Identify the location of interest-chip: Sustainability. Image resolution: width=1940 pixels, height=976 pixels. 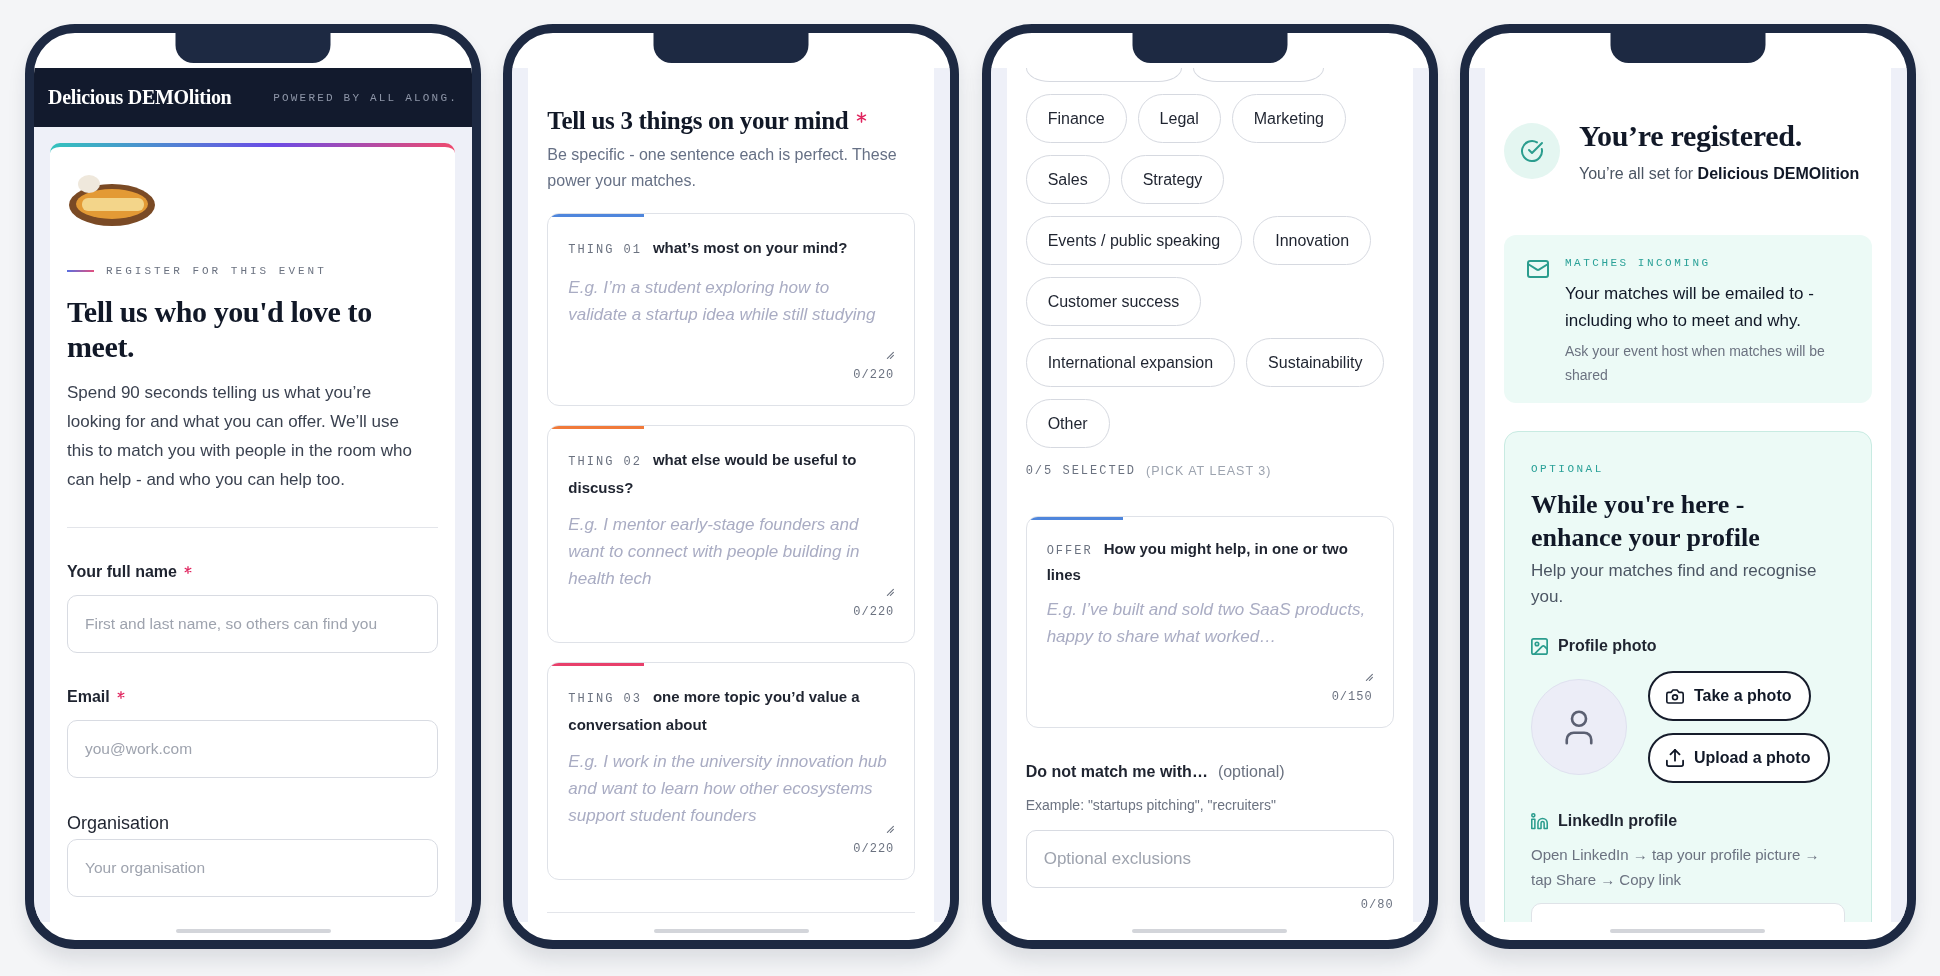
(1315, 362).